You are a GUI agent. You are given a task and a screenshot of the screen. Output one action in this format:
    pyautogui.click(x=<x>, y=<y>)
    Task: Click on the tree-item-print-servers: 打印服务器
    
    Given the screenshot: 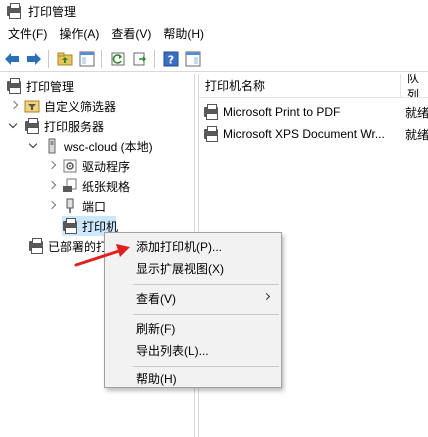 What is the action you would take?
    pyautogui.click(x=56, y=126)
    